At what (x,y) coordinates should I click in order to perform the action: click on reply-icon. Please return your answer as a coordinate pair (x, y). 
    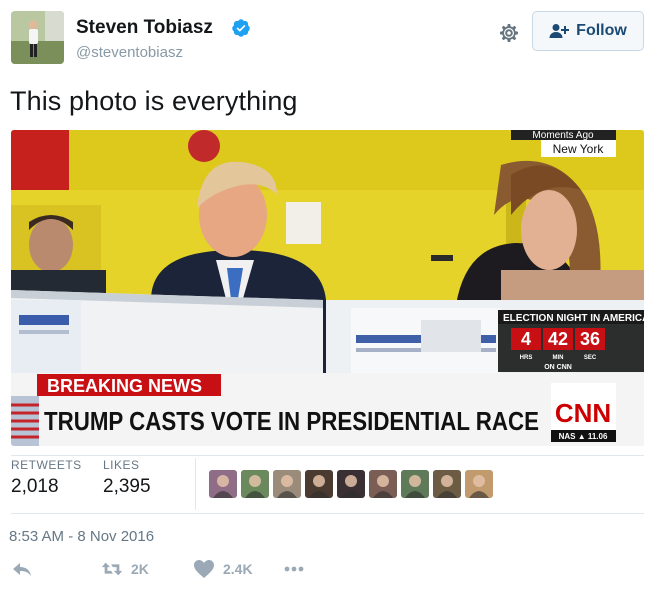
    Looking at the image, I should click on (22, 569).